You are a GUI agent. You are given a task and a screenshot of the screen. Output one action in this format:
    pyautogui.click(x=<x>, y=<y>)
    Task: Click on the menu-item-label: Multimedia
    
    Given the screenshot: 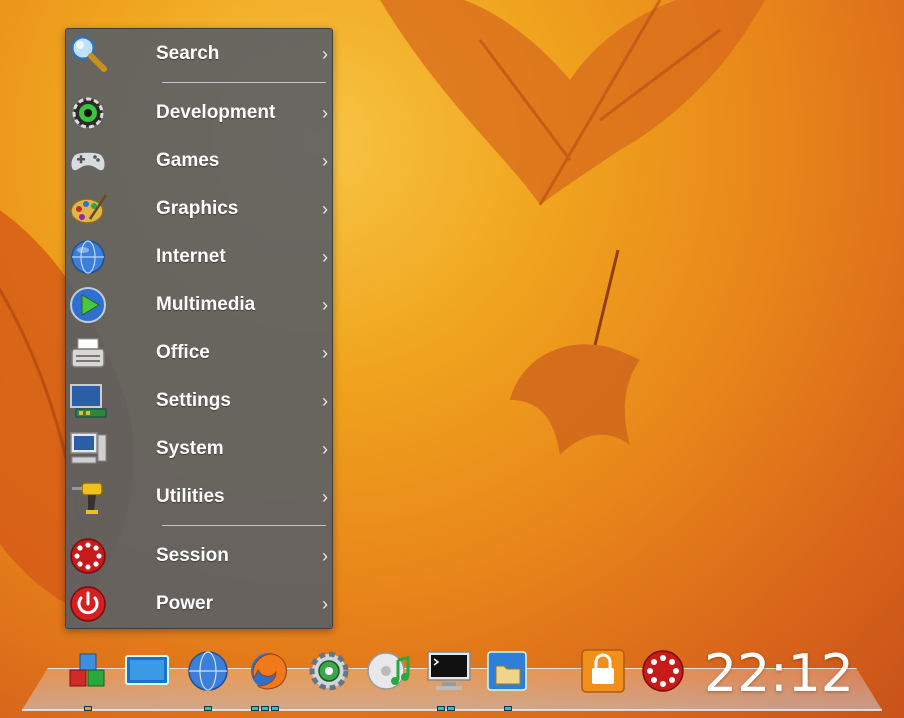 What is the action you would take?
    pyautogui.click(x=206, y=304)
    